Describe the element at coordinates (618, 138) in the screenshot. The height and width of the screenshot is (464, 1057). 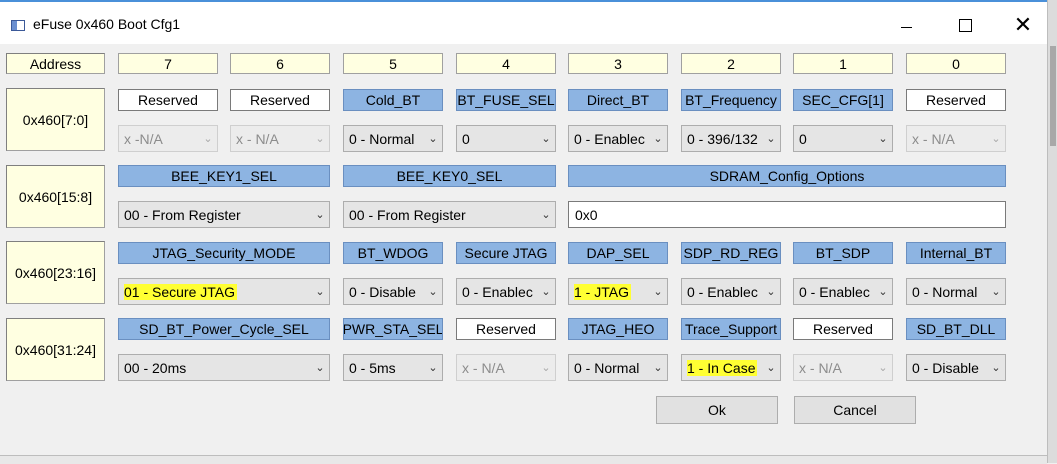
I see `direct-bt-select: 0 - Enablec ⌄` at that location.